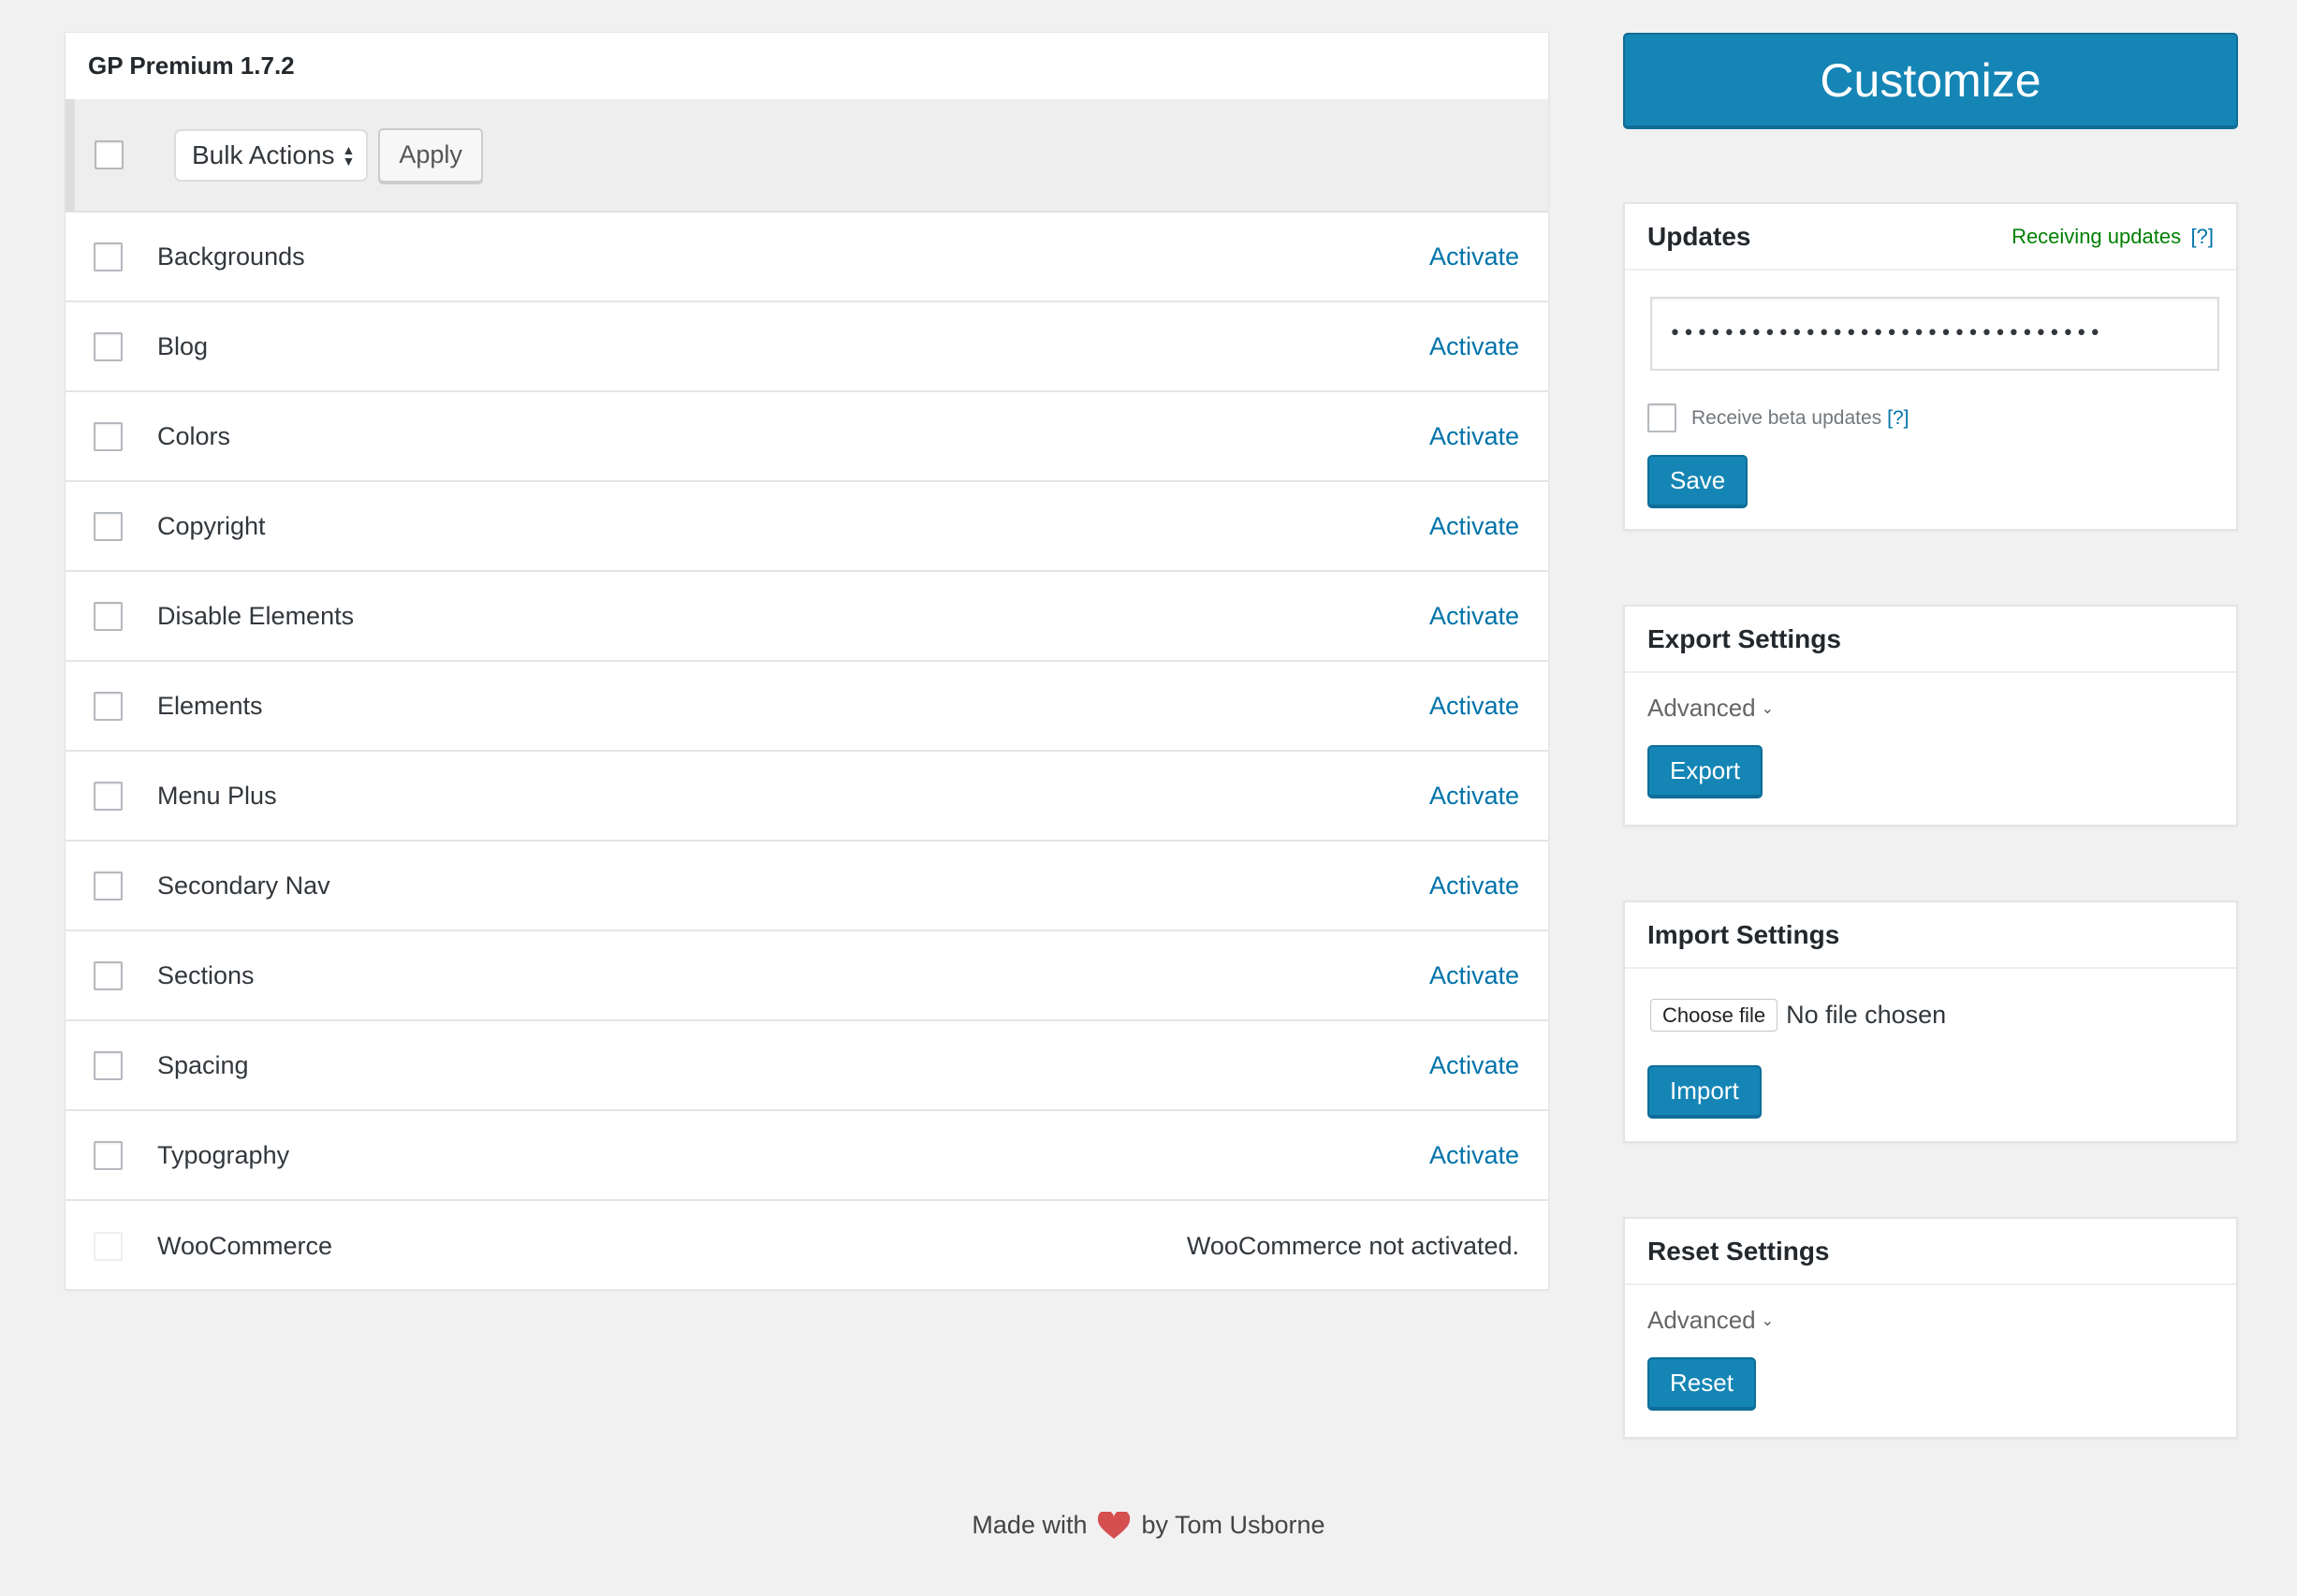 The image size is (2297, 1596). I want to click on license-key-input, so click(1934, 334).